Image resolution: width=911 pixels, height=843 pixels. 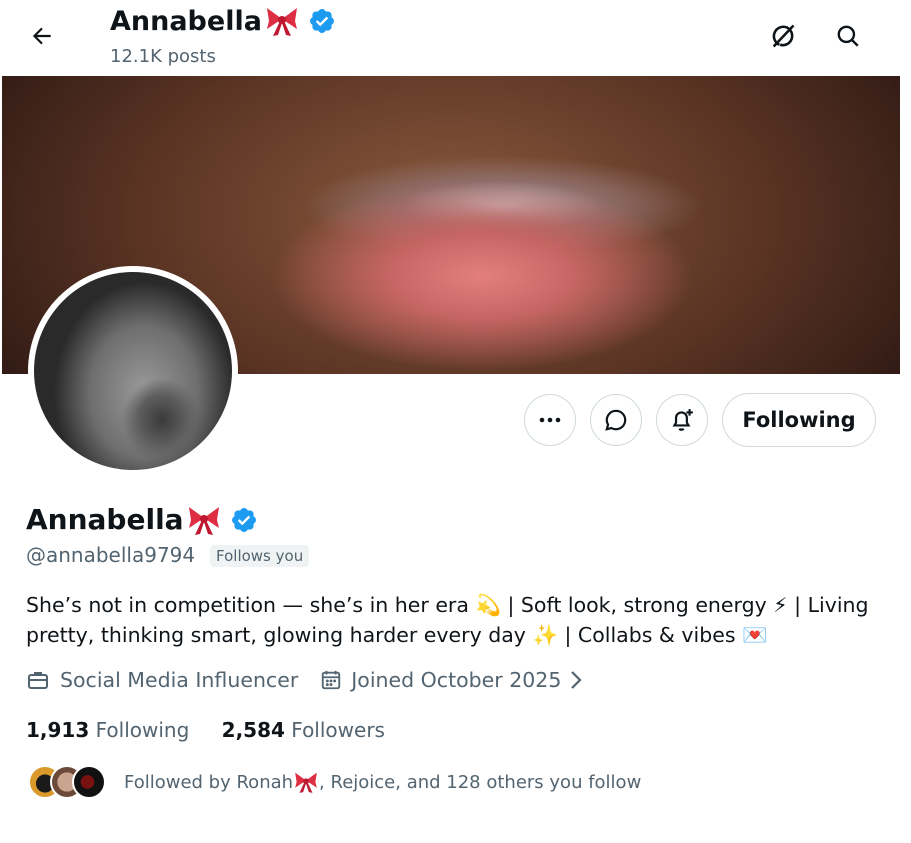 I want to click on header-name-text: Annabella, so click(x=186, y=21).